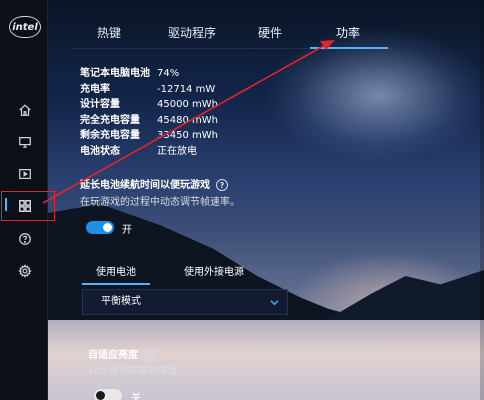 This screenshot has height=400, width=484. I want to click on battery-value: 33450 mWh, so click(187, 135).